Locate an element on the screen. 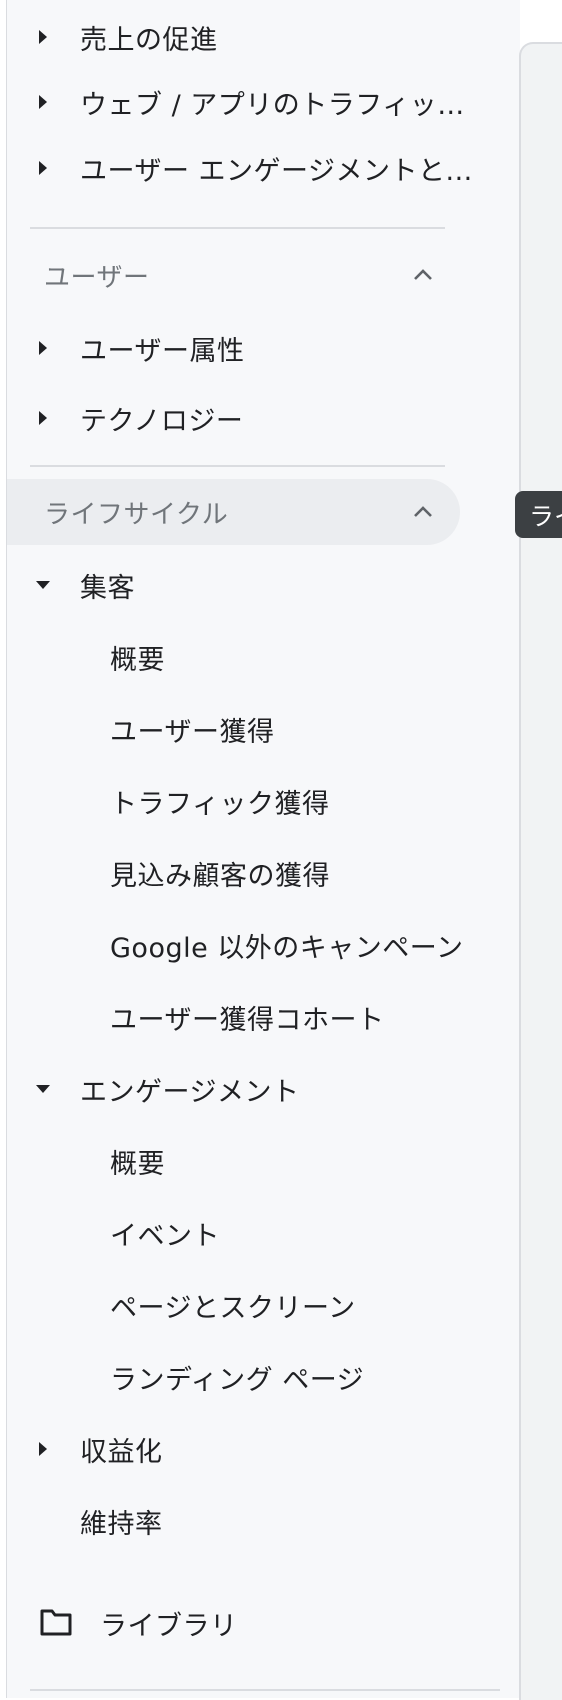 The height and width of the screenshot is (1700, 562). nav-subitem-acquisition-cohort: ユーザー獲得コホート is located at coordinates (253, 1017).